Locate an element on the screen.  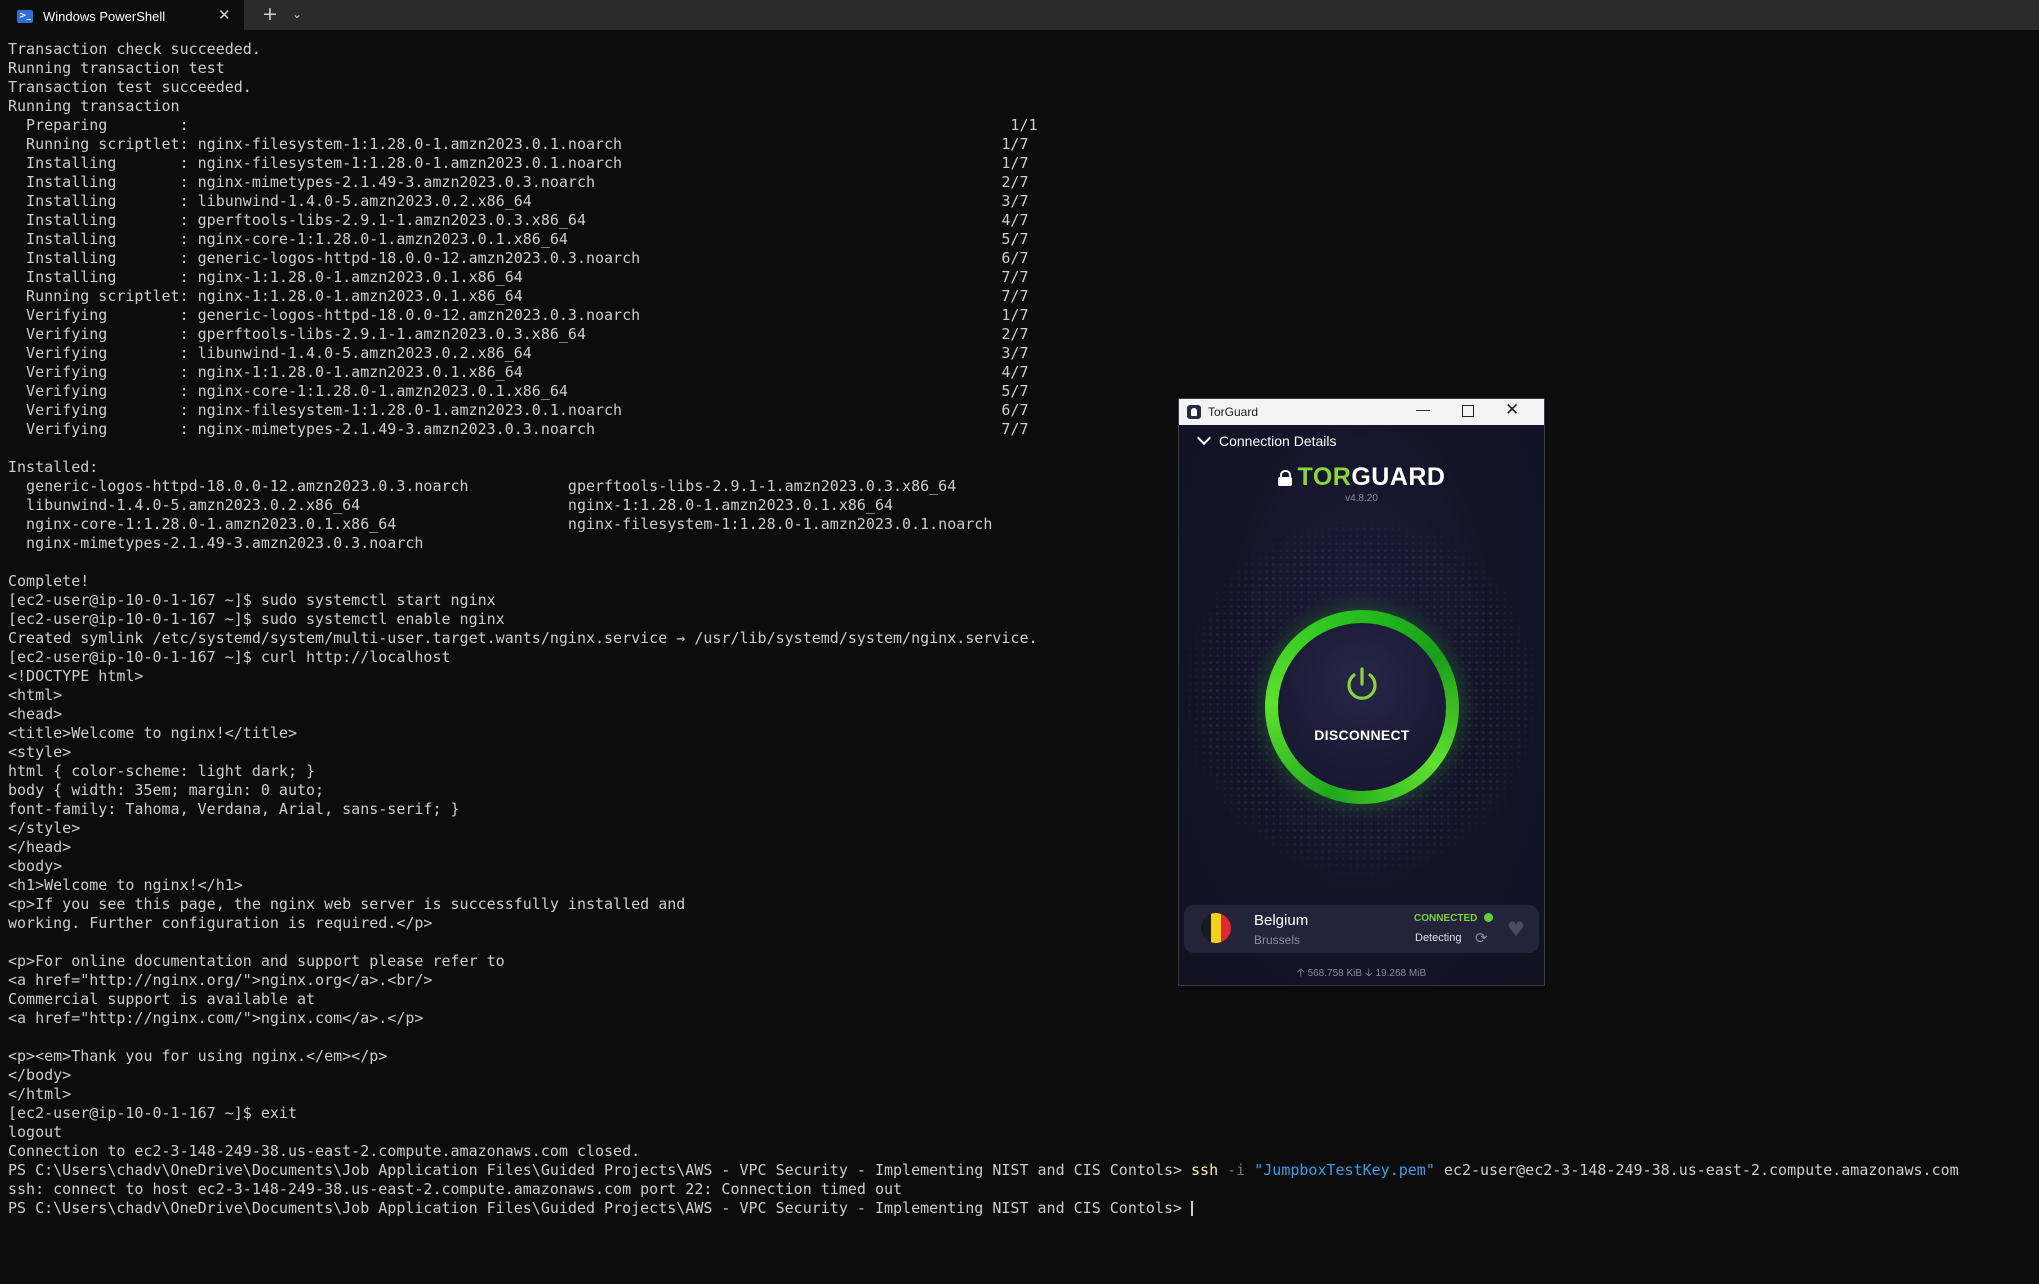
terminal-line: </style> is located at coordinates (44, 828).